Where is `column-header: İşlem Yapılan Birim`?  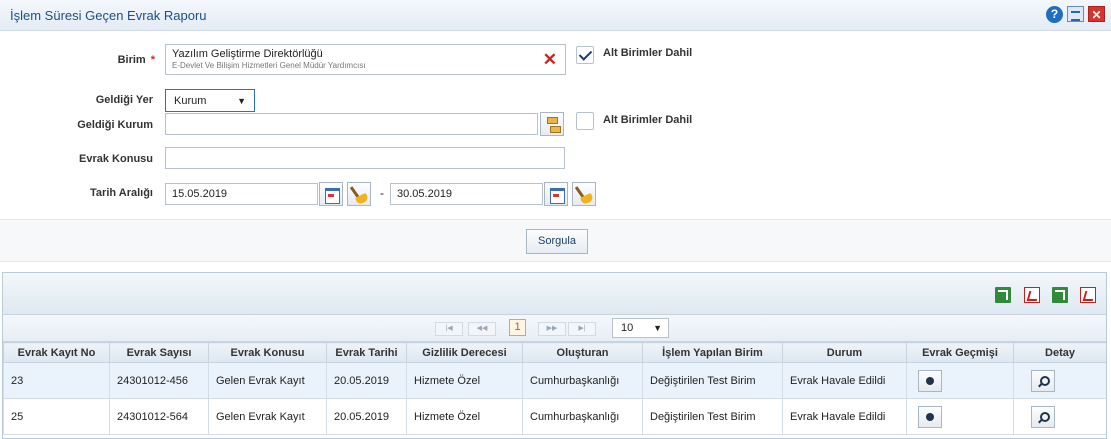
column-header: İşlem Yapılan Birim is located at coordinates (712, 352).